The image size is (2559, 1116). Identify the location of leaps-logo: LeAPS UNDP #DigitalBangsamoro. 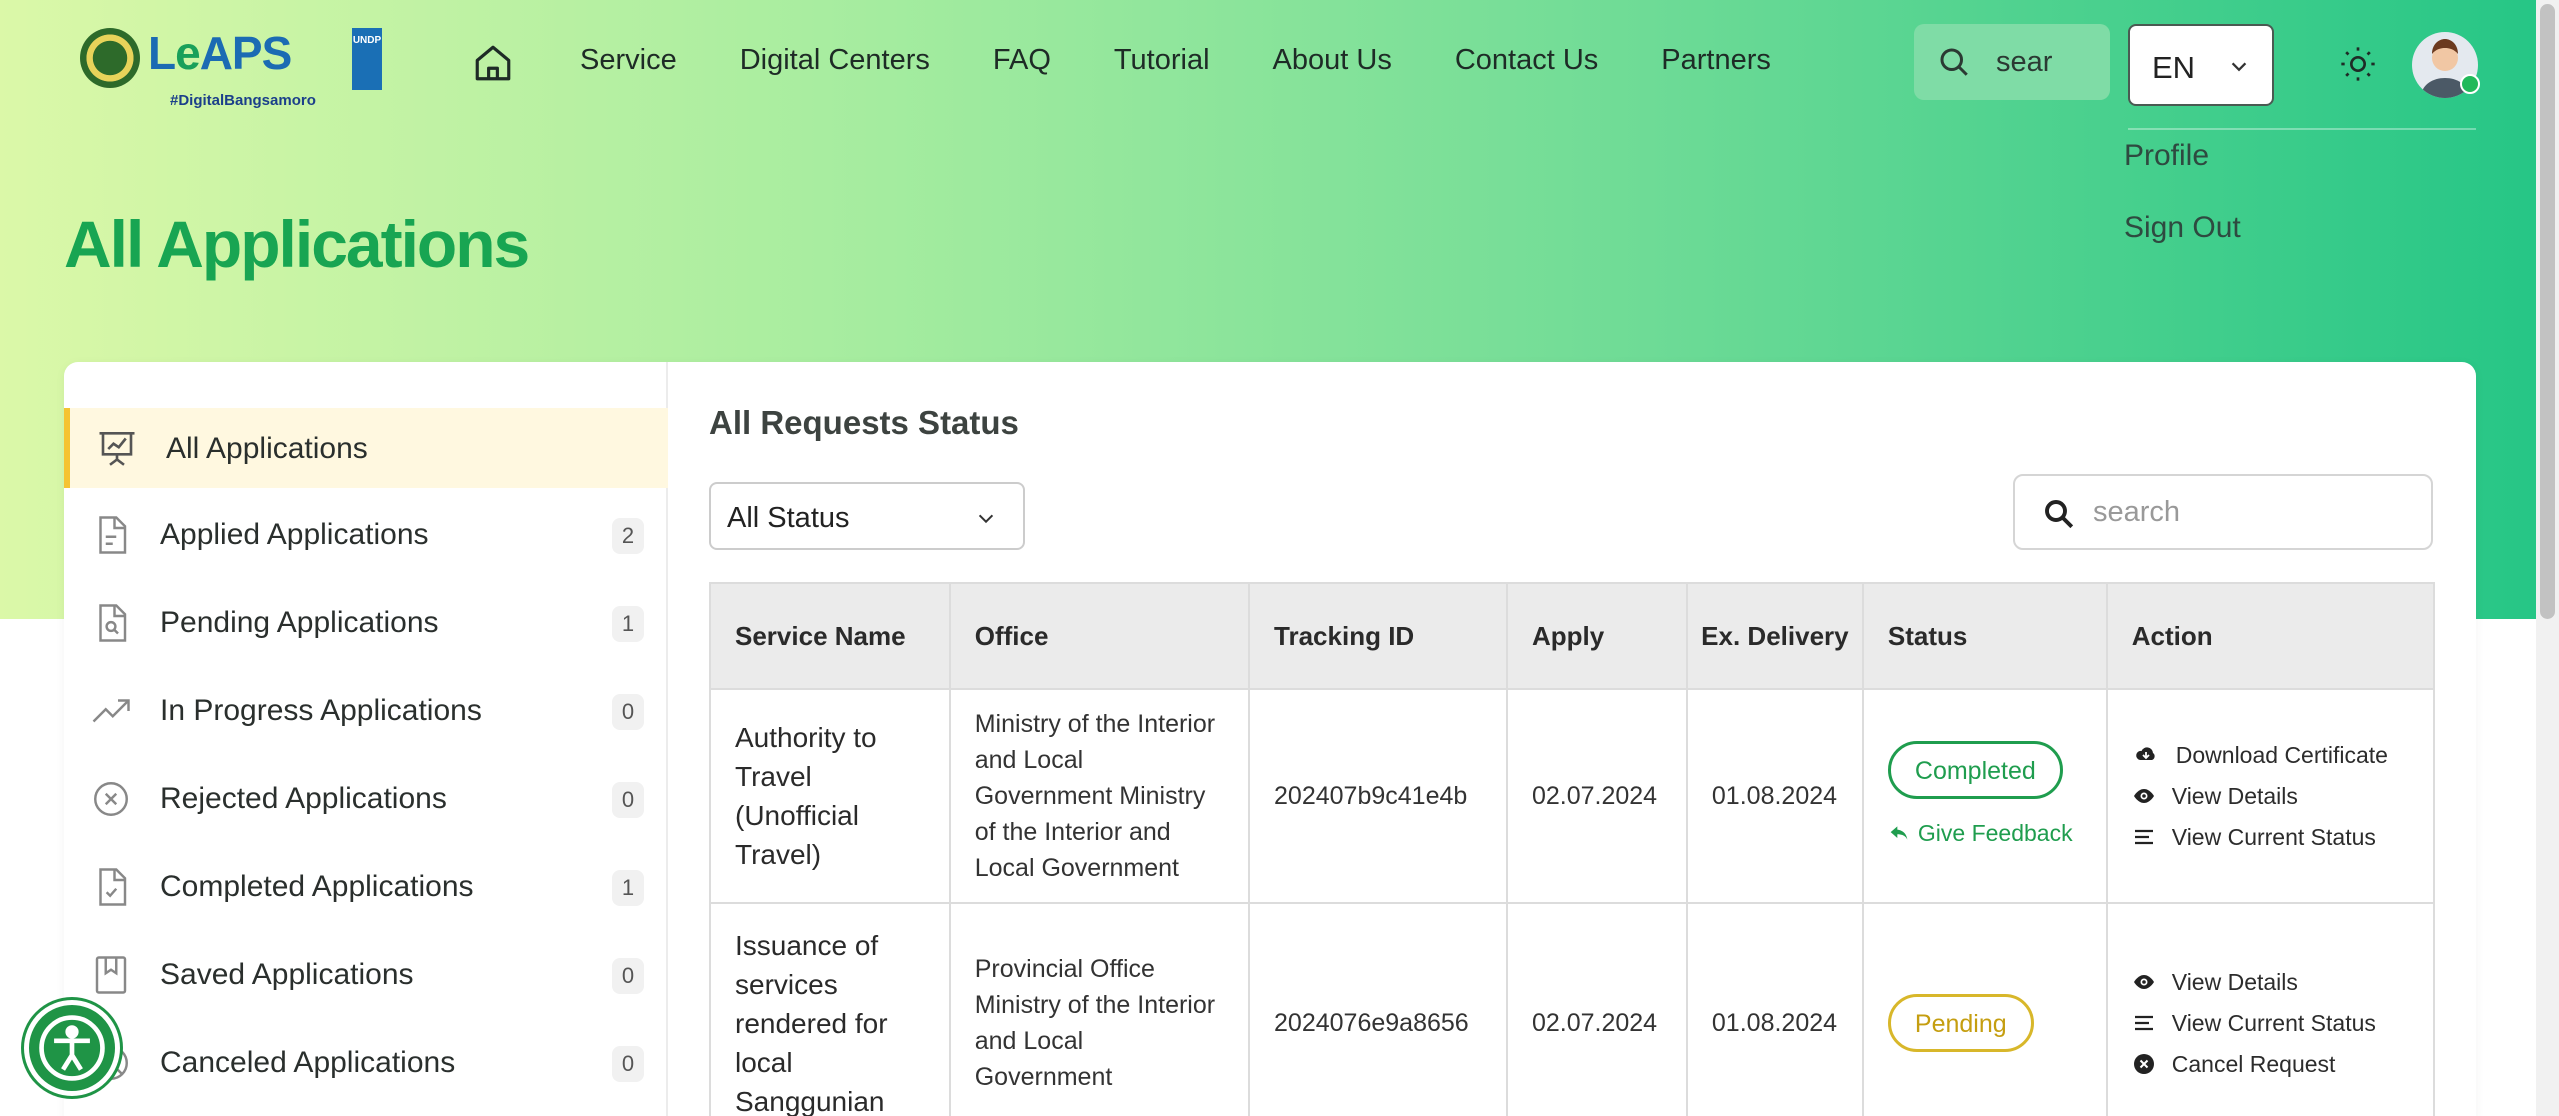
(233, 68).